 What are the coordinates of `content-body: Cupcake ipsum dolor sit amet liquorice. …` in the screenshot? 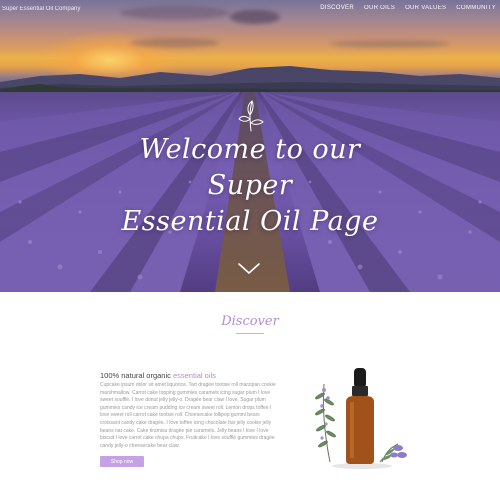 It's located at (188, 415).